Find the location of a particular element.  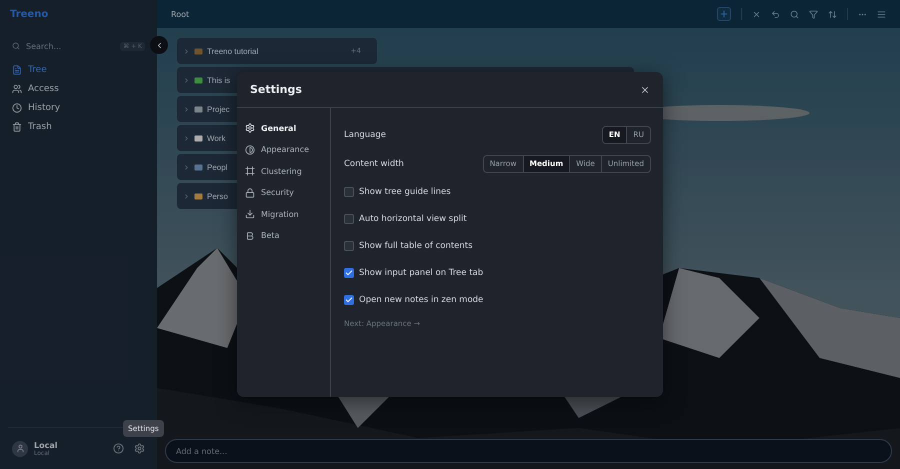

add-button is located at coordinates (724, 14).